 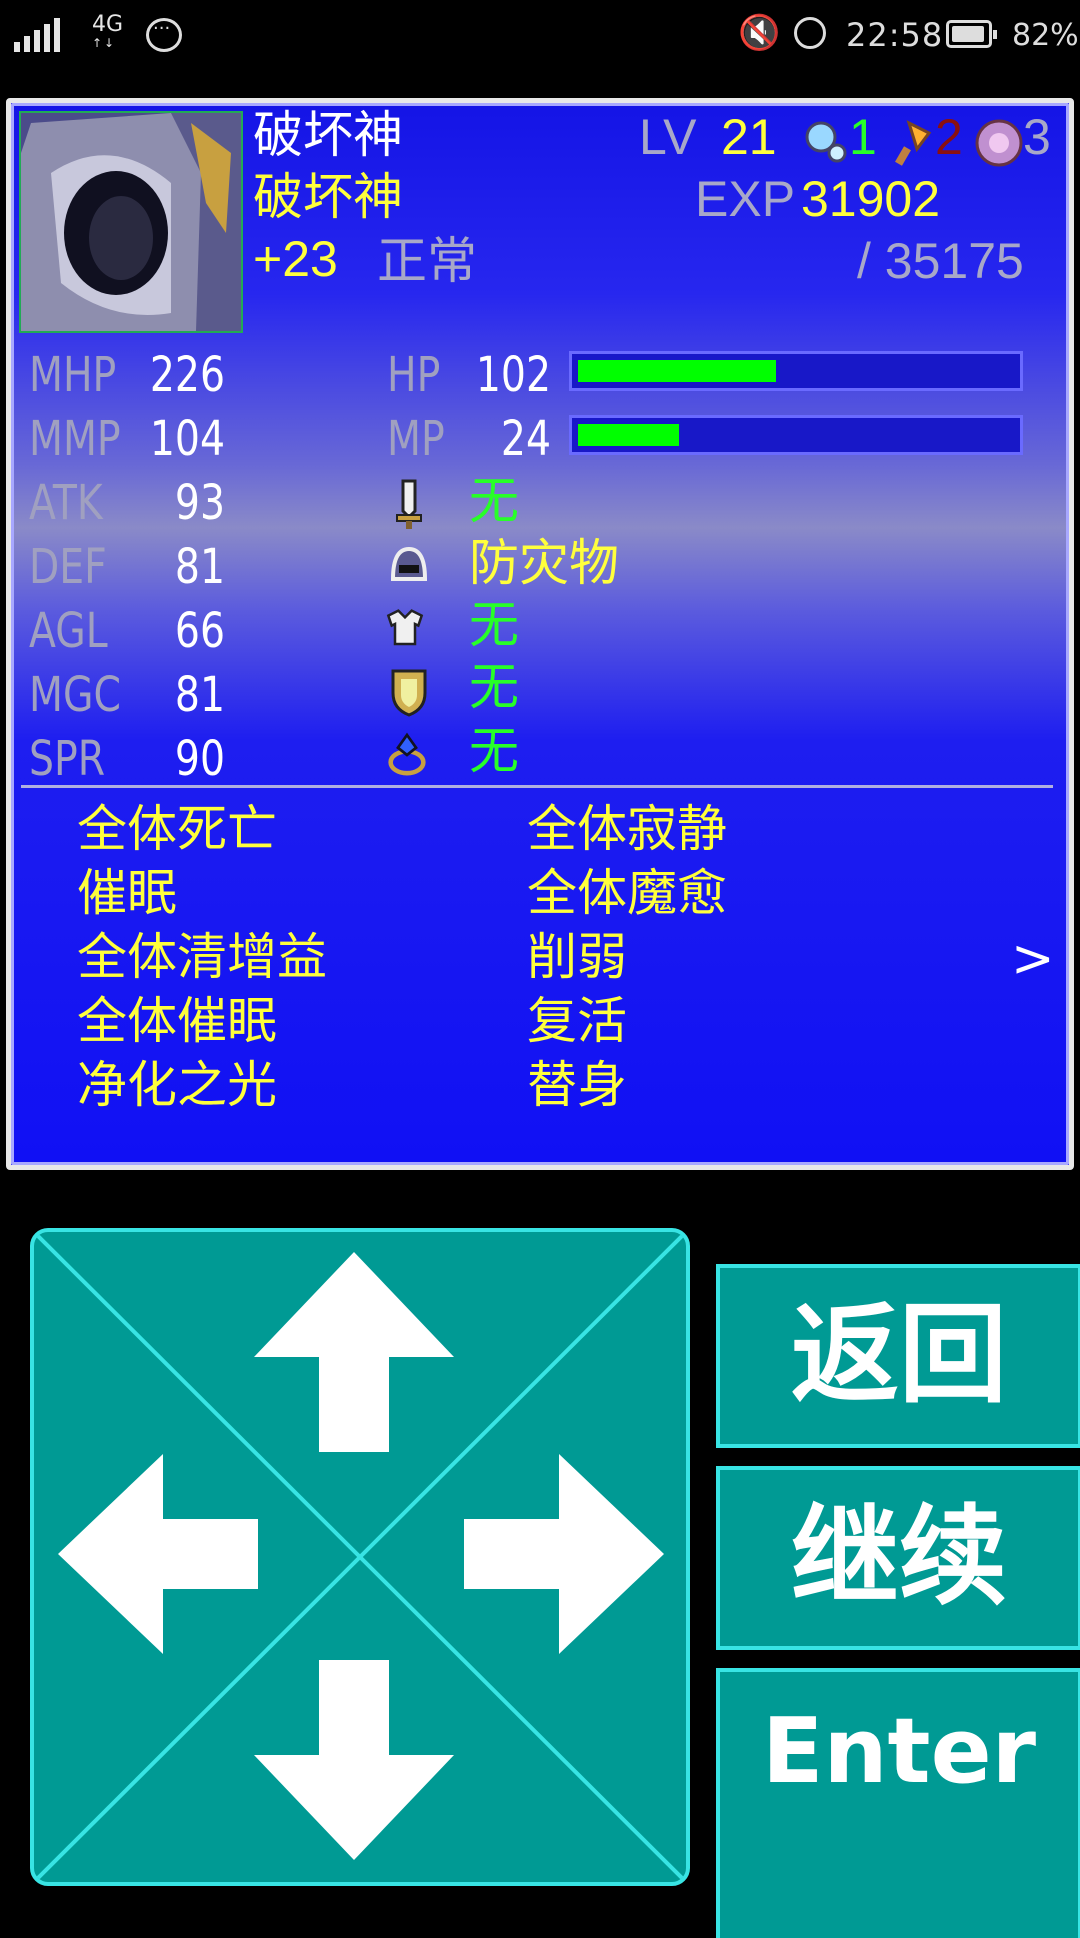 I want to click on item-counters: 1 2 3, so click(x=931, y=140).